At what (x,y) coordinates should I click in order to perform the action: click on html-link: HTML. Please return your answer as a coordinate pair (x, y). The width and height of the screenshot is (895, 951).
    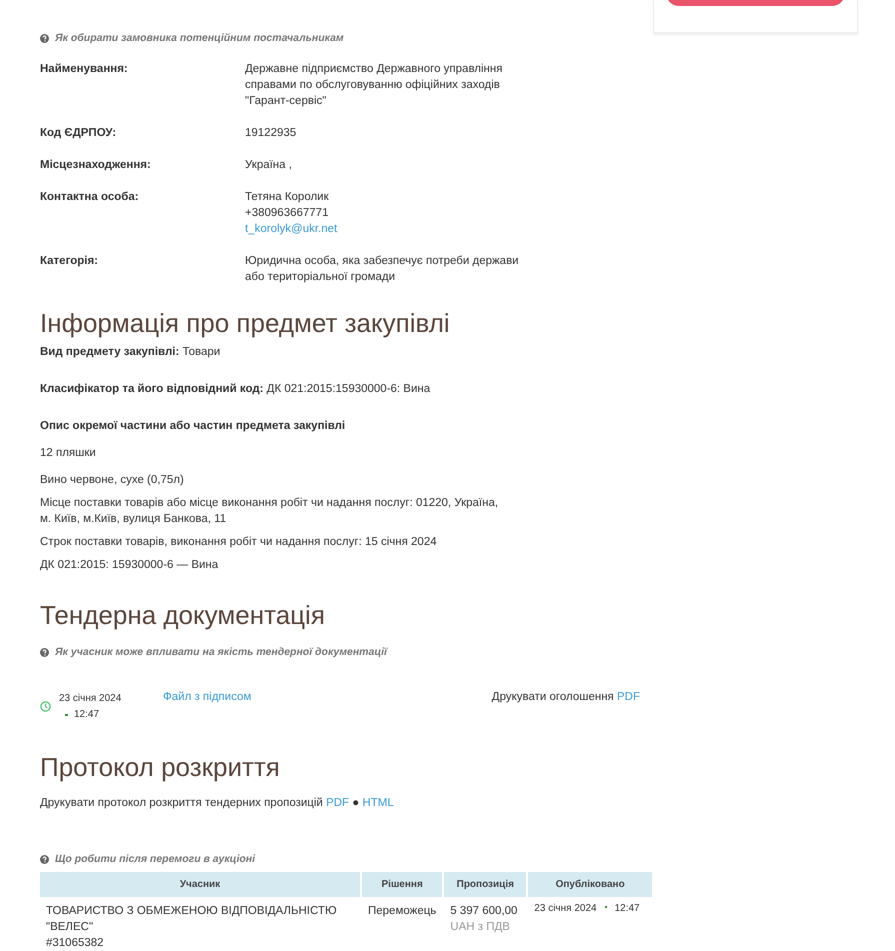
    Looking at the image, I should click on (378, 803).